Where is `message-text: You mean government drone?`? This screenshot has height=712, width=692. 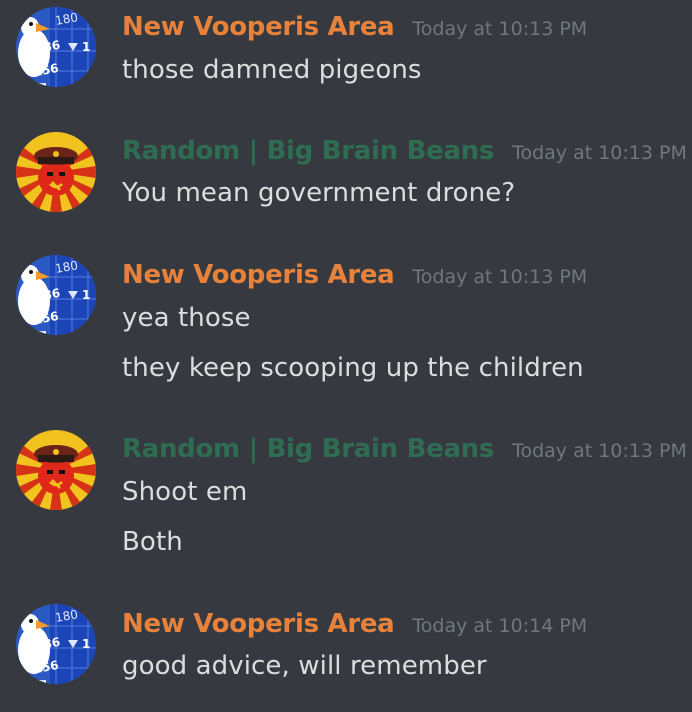
message-text: You mean government drone? is located at coordinates (319, 193).